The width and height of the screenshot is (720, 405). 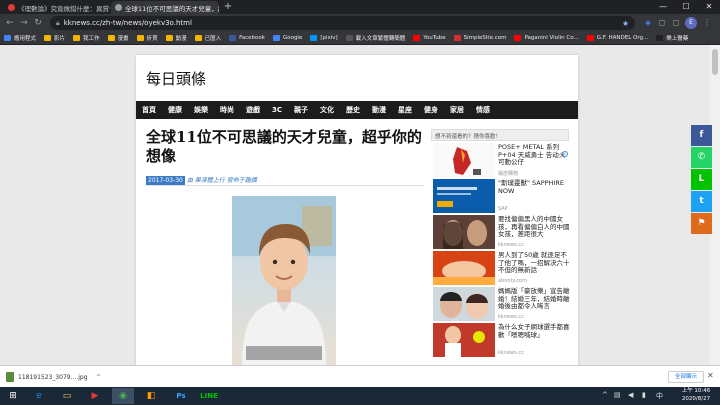 I want to click on whatsapp-share-icon: ✆, so click(x=701, y=157).